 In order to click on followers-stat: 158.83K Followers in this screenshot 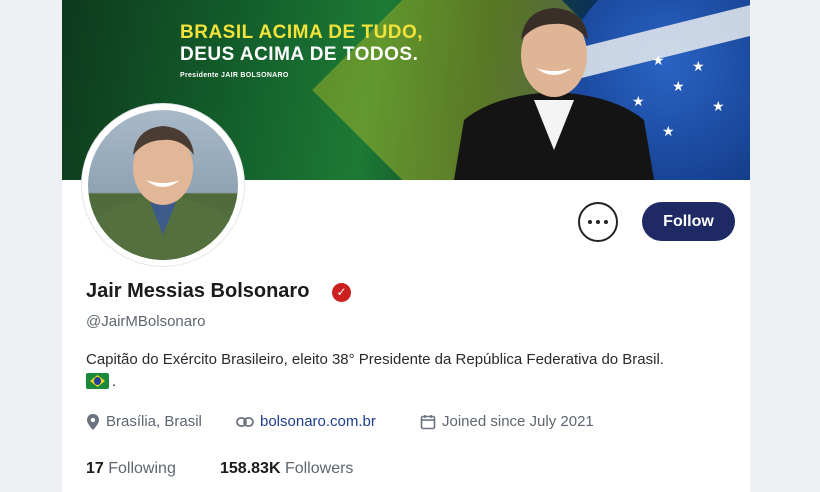, I will do `click(286, 469)`.